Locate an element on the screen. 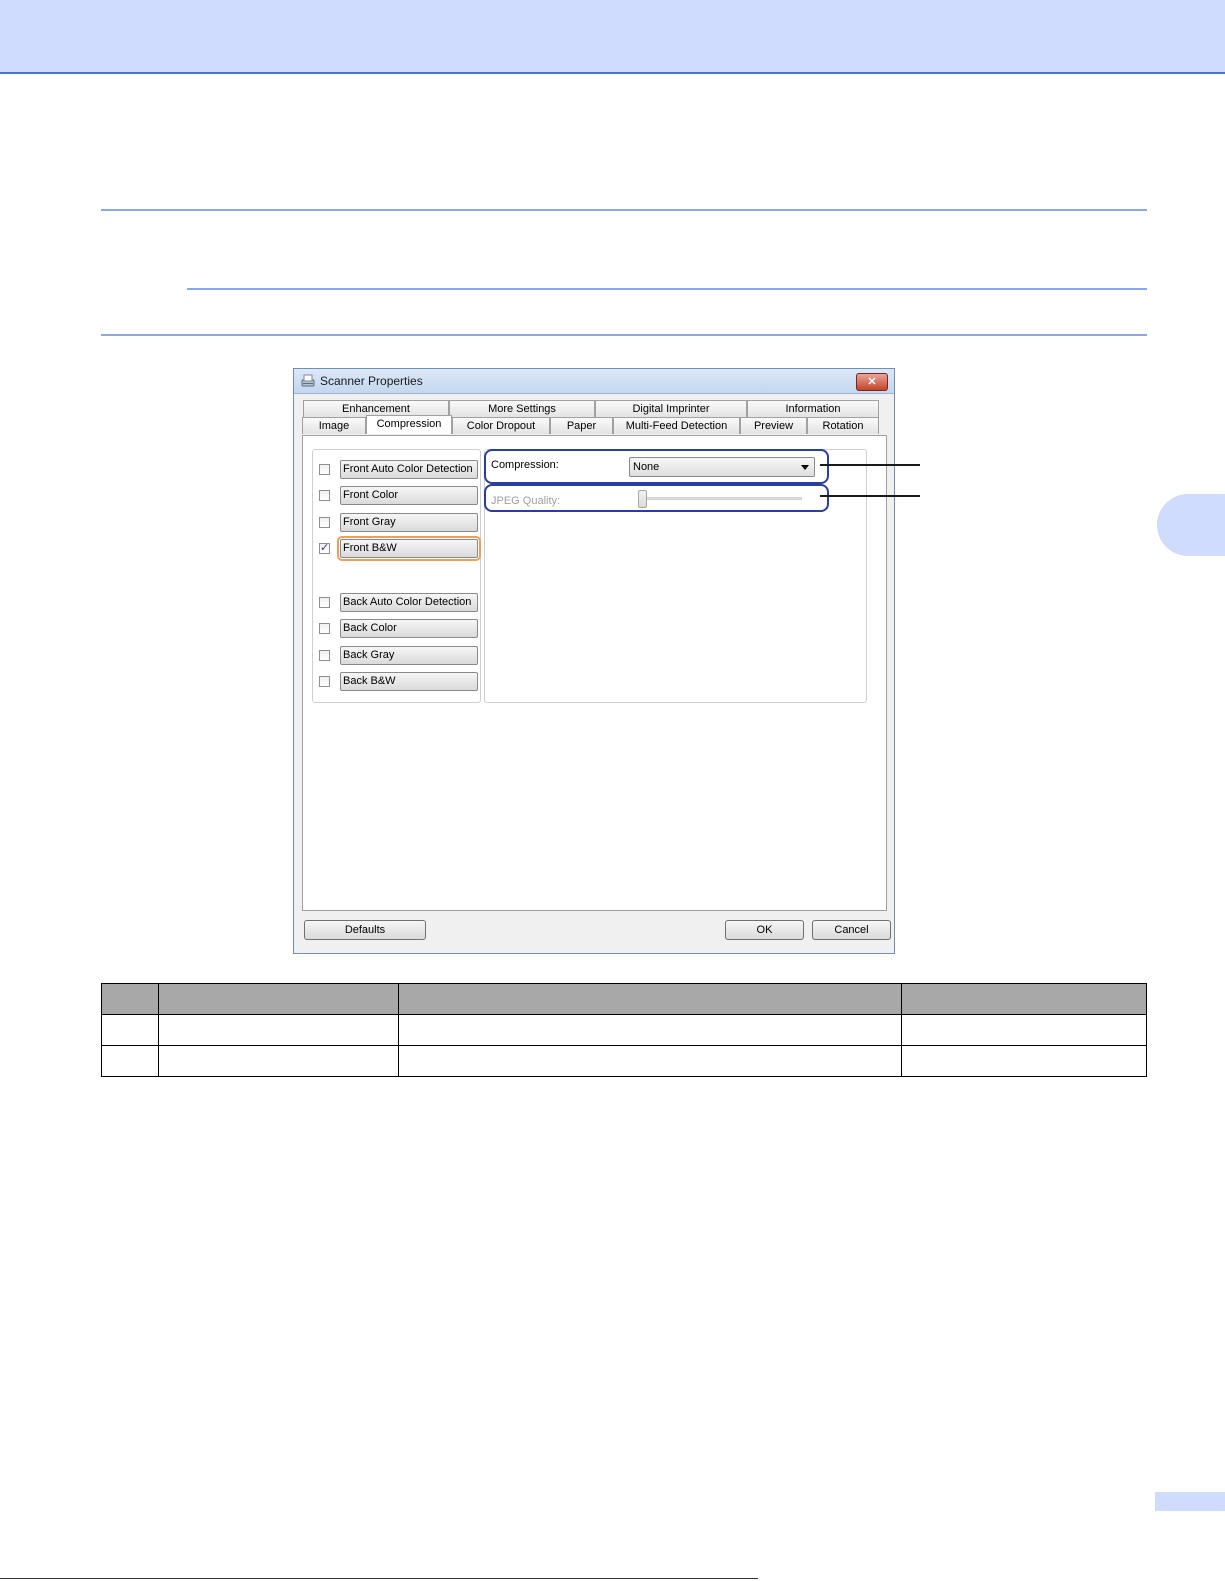  tab-image: Image is located at coordinates (334, 425).